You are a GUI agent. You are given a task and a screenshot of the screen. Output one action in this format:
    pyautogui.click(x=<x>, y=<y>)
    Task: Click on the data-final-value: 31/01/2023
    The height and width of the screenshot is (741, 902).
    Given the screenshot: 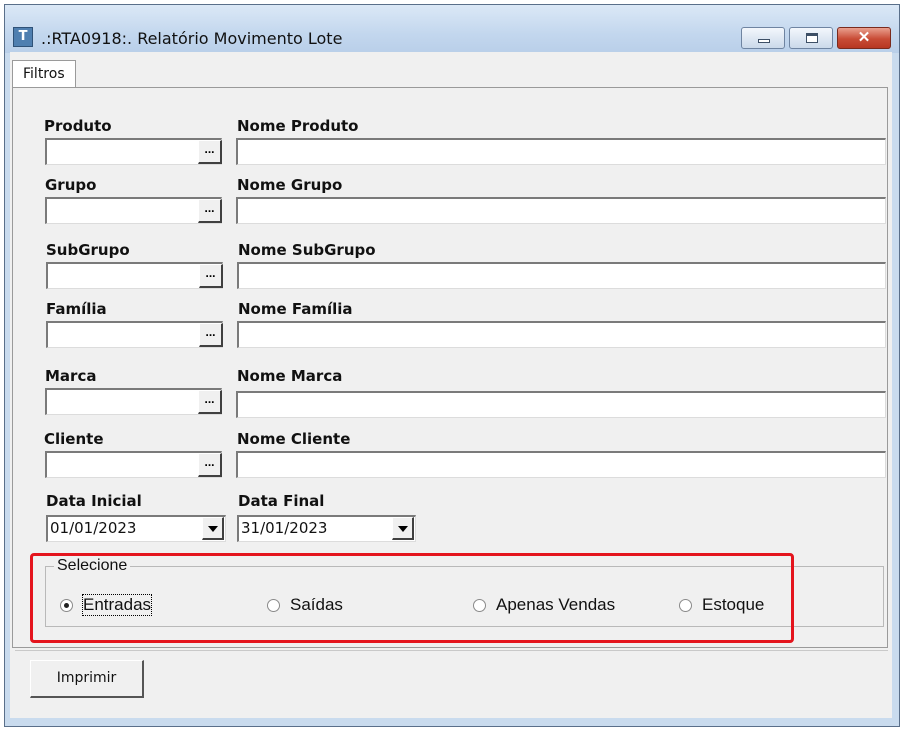 What is the action you would take?
    pyautogui.click(x=284, y=528)
    